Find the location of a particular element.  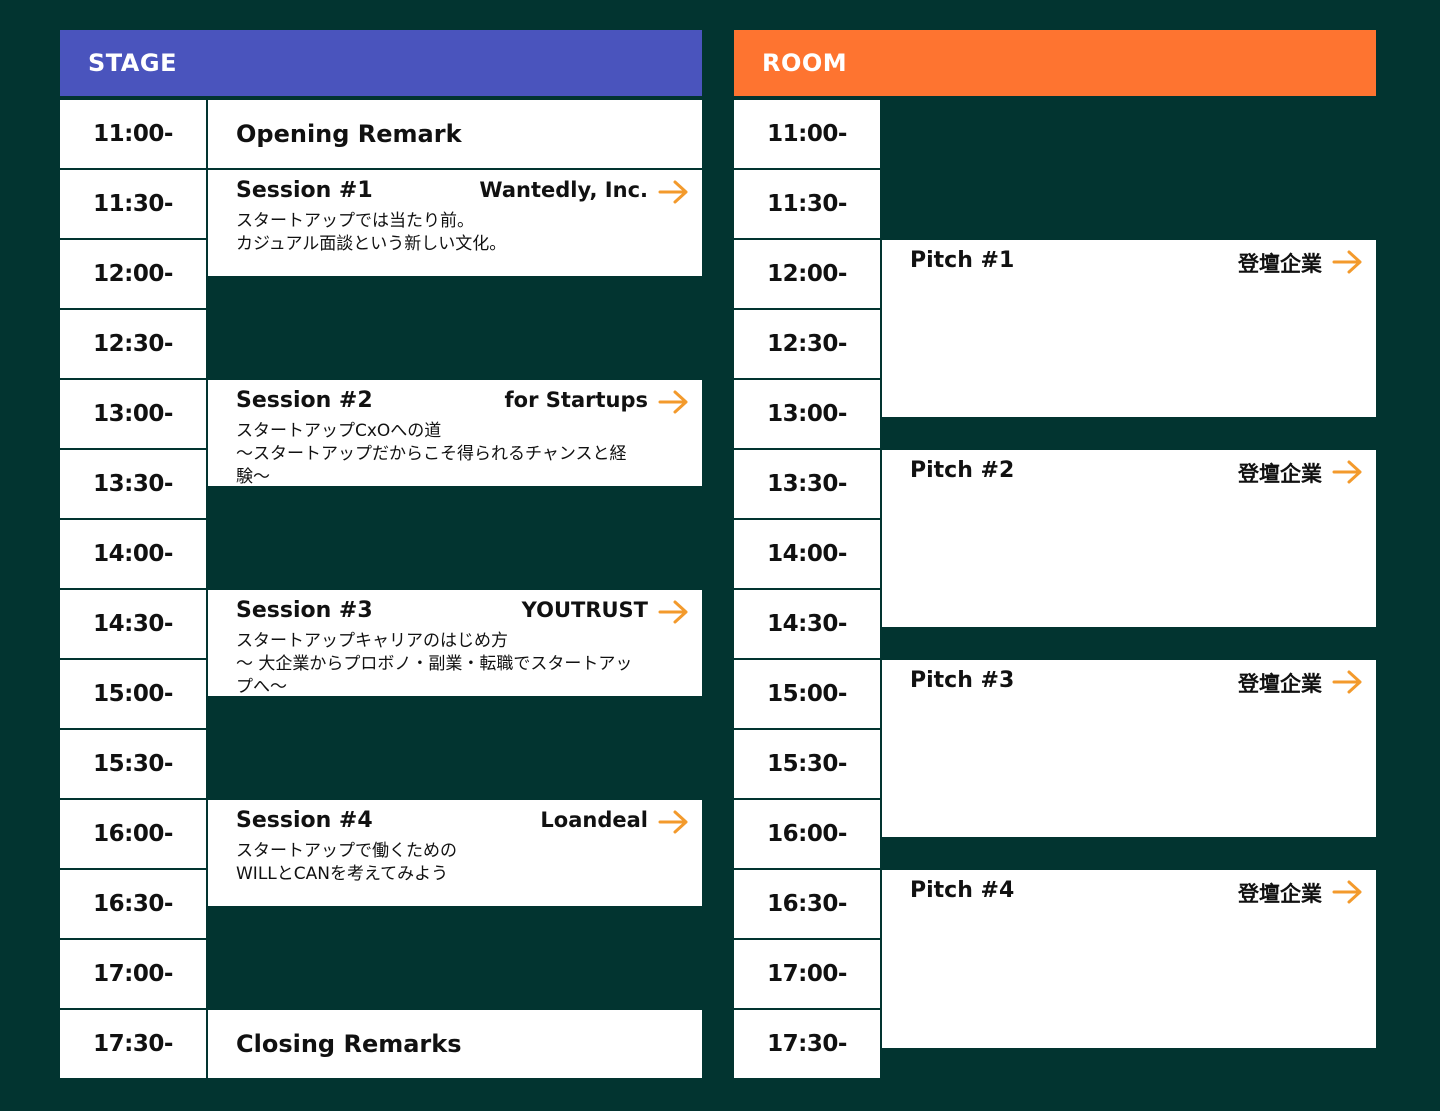

session-description-line: プへ〜 is located at coordinates (261, 685).